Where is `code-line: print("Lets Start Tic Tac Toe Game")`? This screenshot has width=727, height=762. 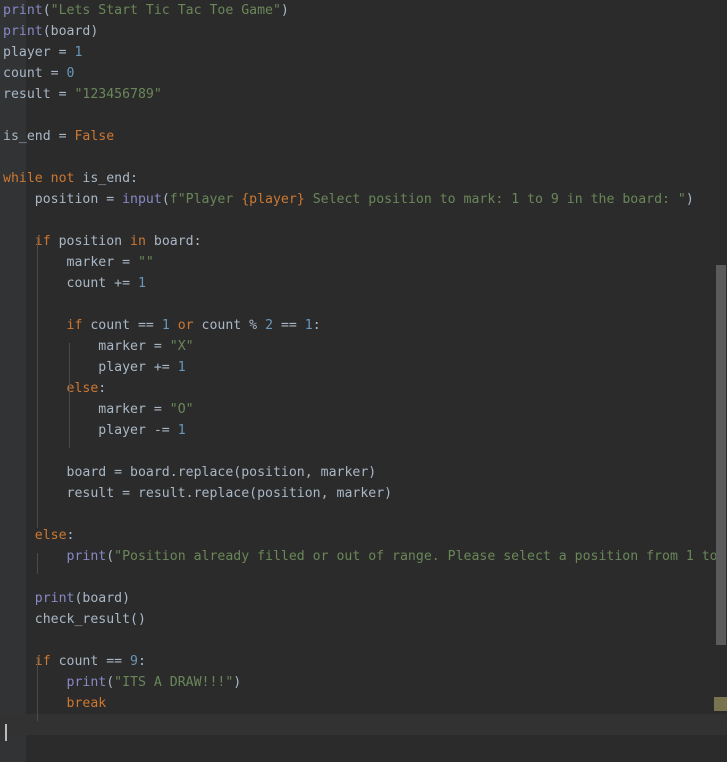 code-line: print("Lets Start Tic Tac Toe Game") is located at coordinates (363, 10).